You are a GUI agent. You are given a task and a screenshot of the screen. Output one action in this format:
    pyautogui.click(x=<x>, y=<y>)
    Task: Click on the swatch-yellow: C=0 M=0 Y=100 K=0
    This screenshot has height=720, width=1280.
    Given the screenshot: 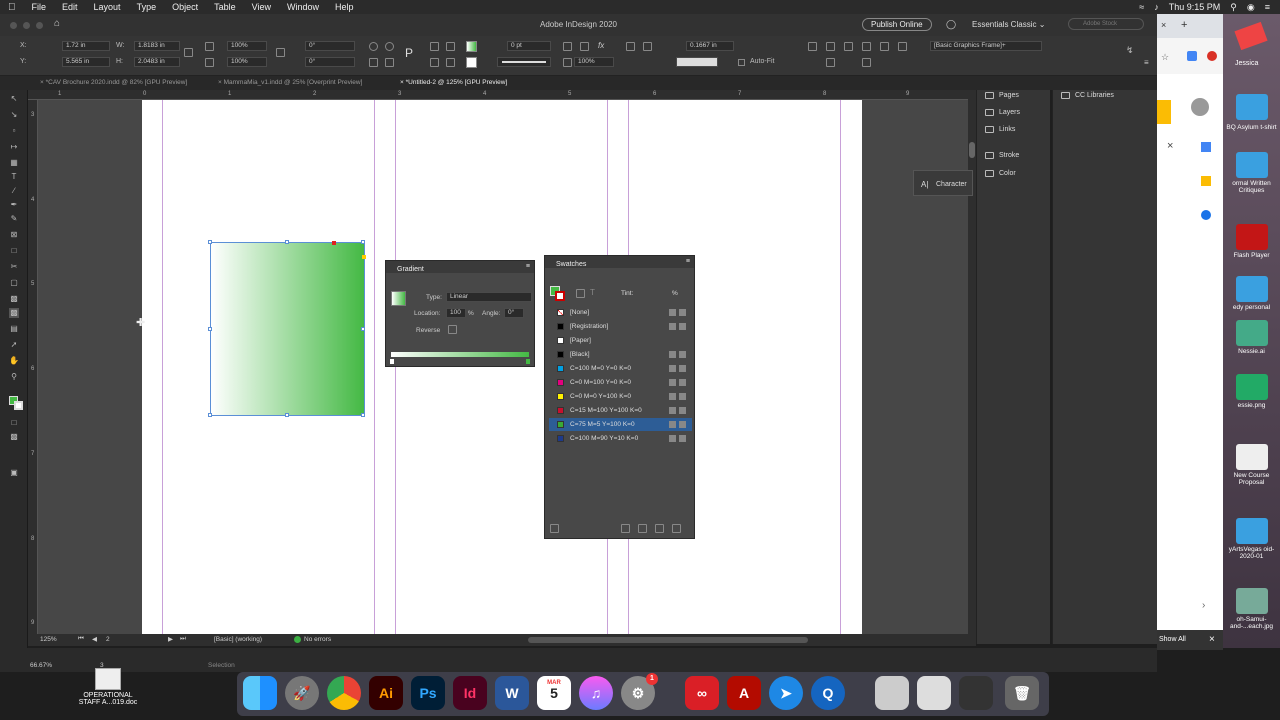 What is the action you would take?
    pyautogui.click(x=620, y=396)
    